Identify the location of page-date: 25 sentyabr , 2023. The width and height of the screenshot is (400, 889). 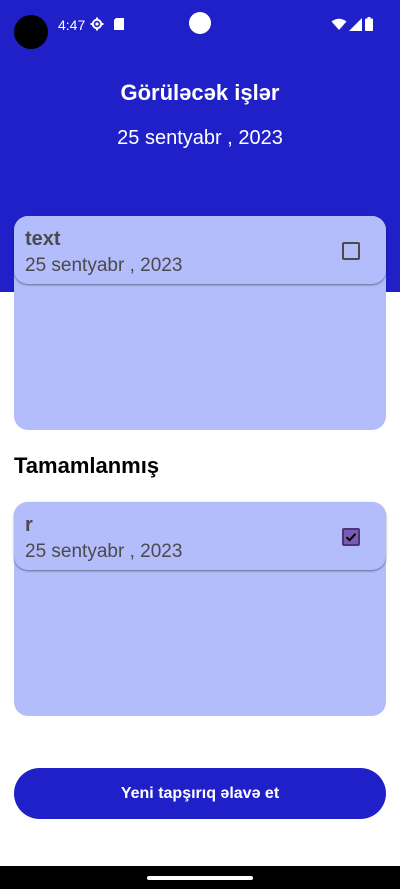
(200, 138).